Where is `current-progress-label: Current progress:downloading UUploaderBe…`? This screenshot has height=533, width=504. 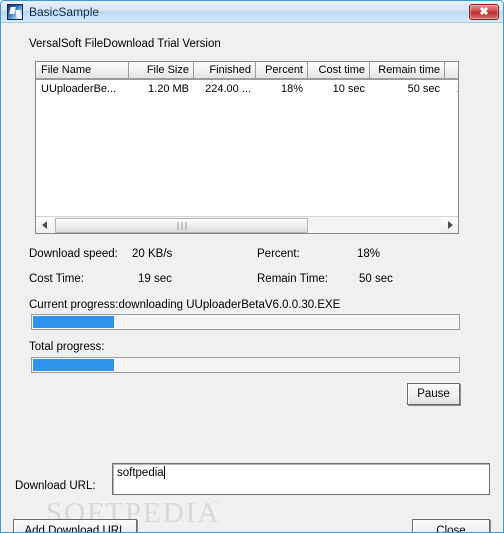 current-progress-label: Current progress:downloading UUploaderBe… is located at coordinates (185, 305).